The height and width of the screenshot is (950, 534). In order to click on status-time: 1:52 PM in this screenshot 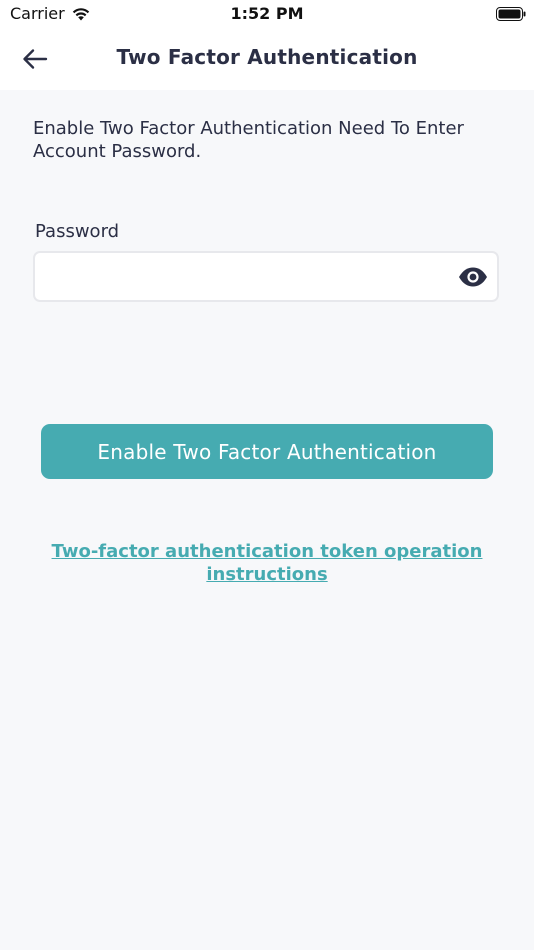, I will do `click(267, 13)`.